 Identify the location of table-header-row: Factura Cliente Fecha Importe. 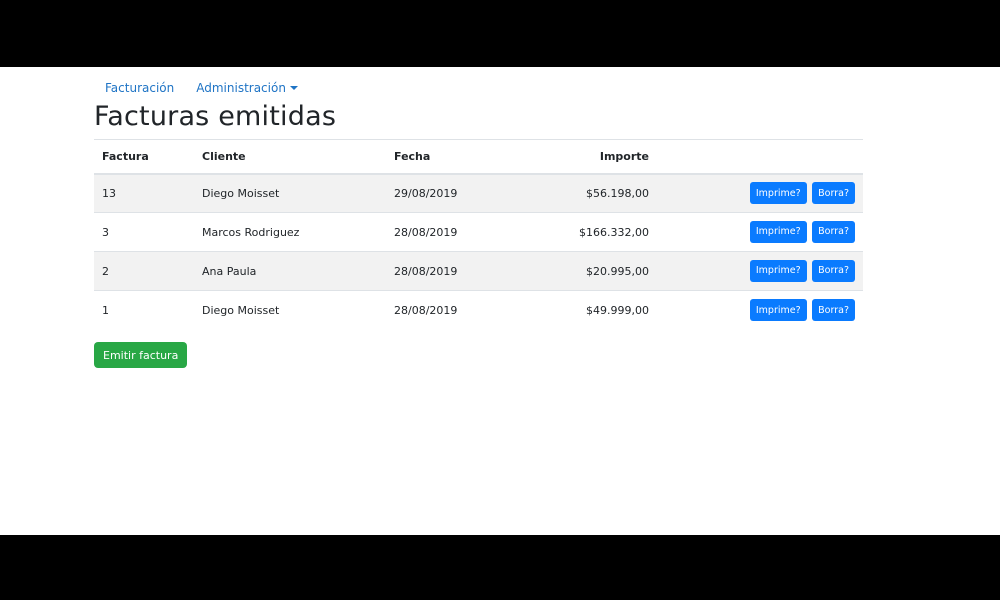
(478, 157).